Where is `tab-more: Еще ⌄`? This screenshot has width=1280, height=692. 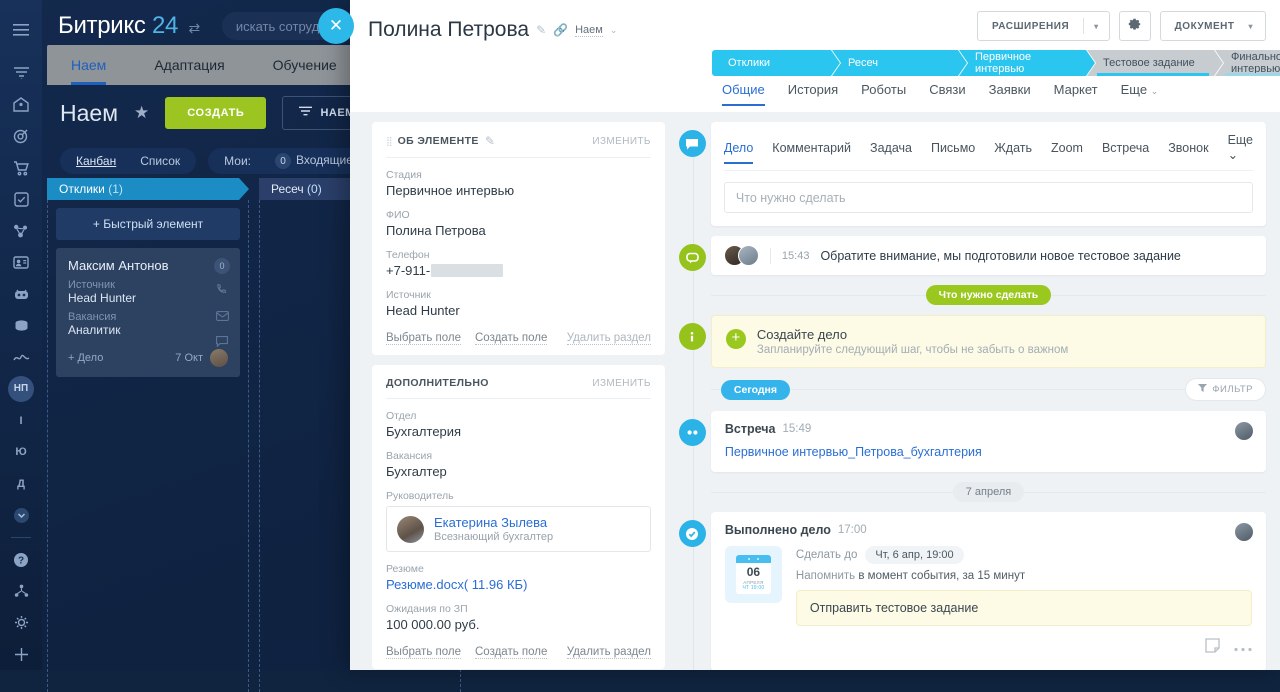
tab-more: Еще ⌄ is located at coordinates (1140, 94).